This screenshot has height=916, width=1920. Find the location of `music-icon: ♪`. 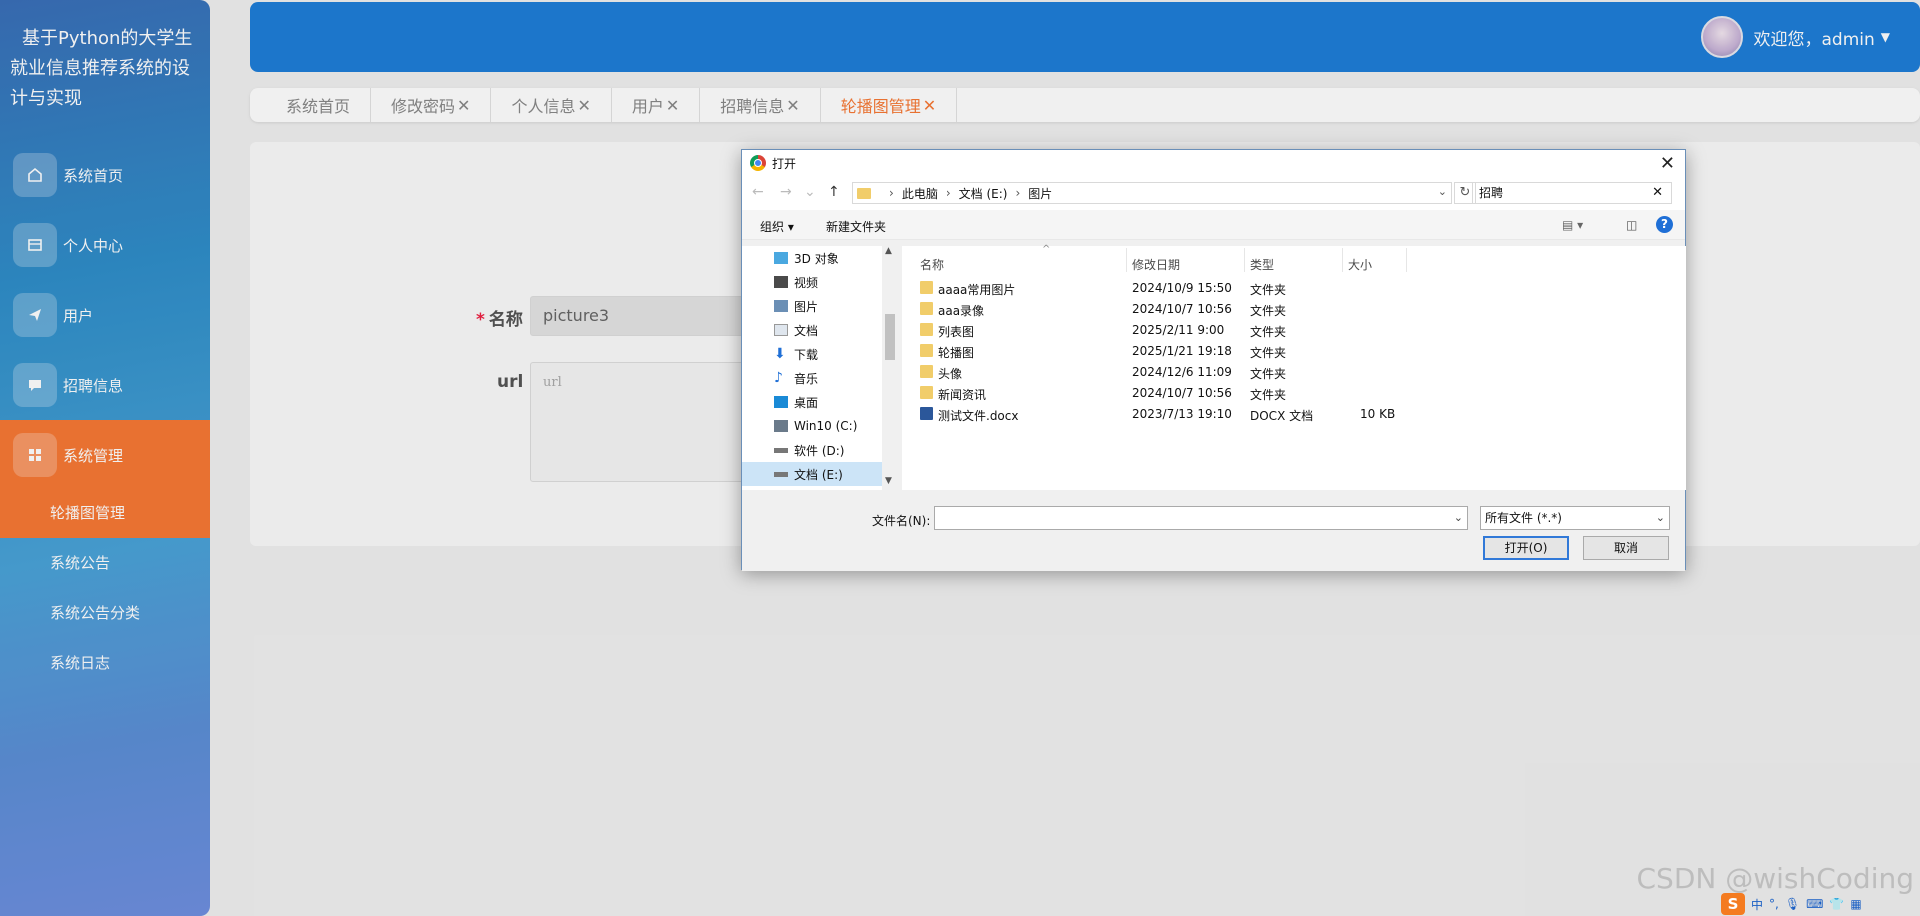

music-icon: ♪ is located at coordinates (778, 378).